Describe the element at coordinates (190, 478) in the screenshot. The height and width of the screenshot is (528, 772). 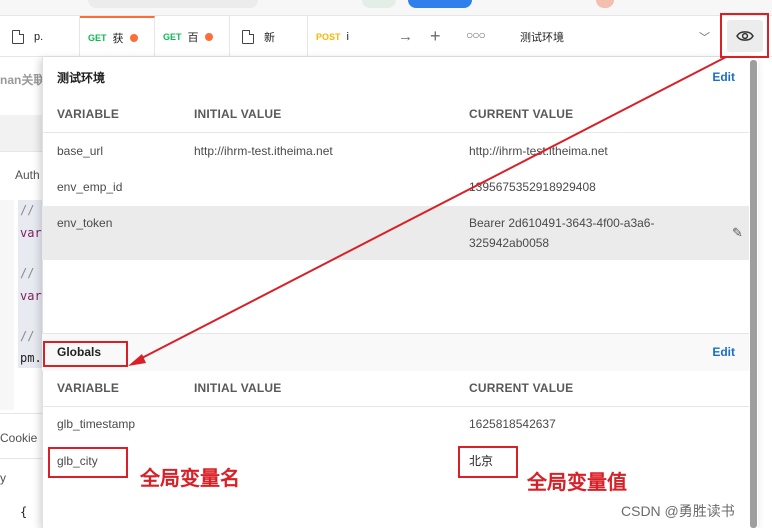
I see `annotation-label-variable-name: 全局变量名` at that location.